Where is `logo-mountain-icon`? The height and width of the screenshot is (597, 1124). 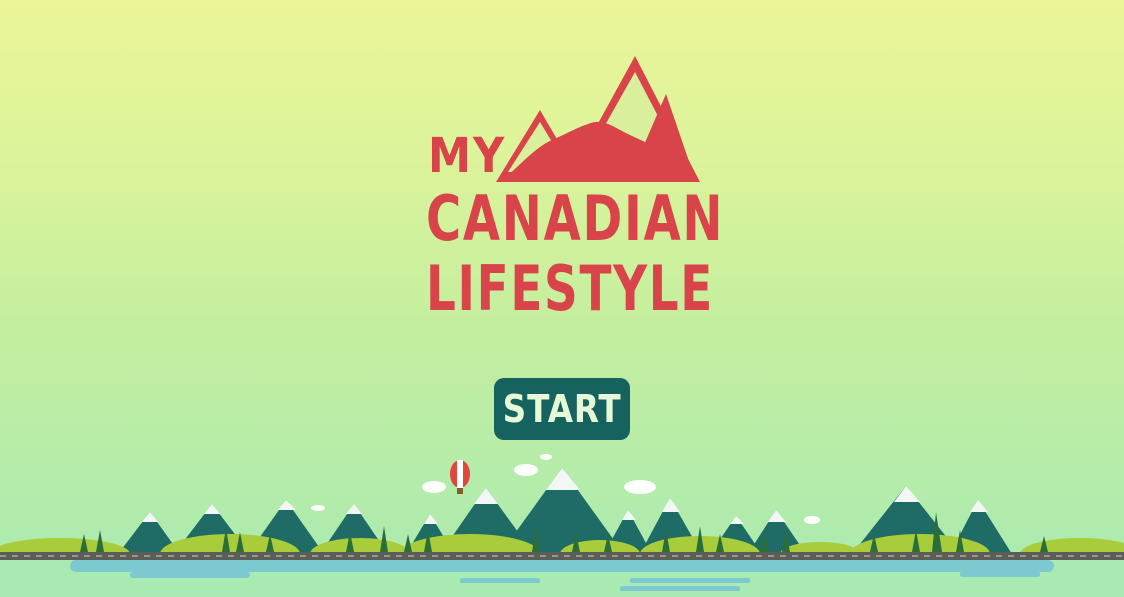 logo-mountain-icon is located at coordinates (598, 119).